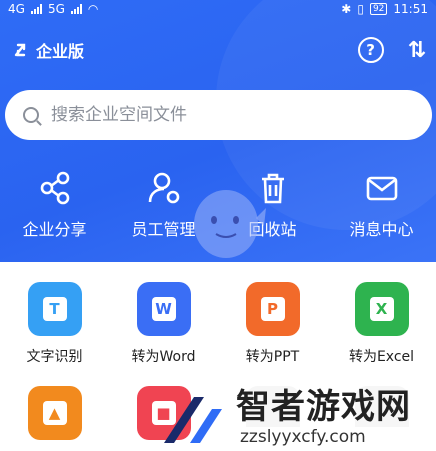 The width and height of the screenshot is (436, 451). What do you see at coordinates (163, 309) in the screenshot?
I see `word-icon: W` at bounding box center [163, 309].